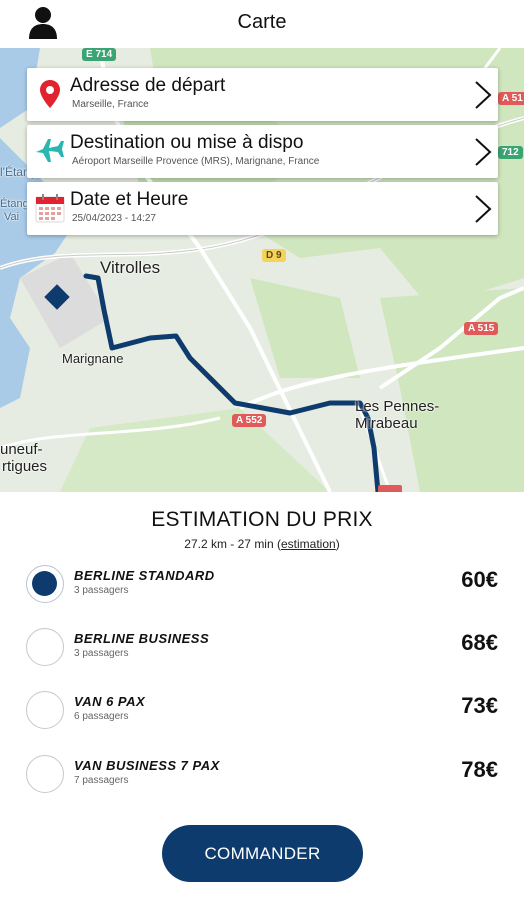  Describe the element at coordinates (114, 218) in the screenshot. I see `datetime-value: 25/04/2023 - 14:27` at that location.